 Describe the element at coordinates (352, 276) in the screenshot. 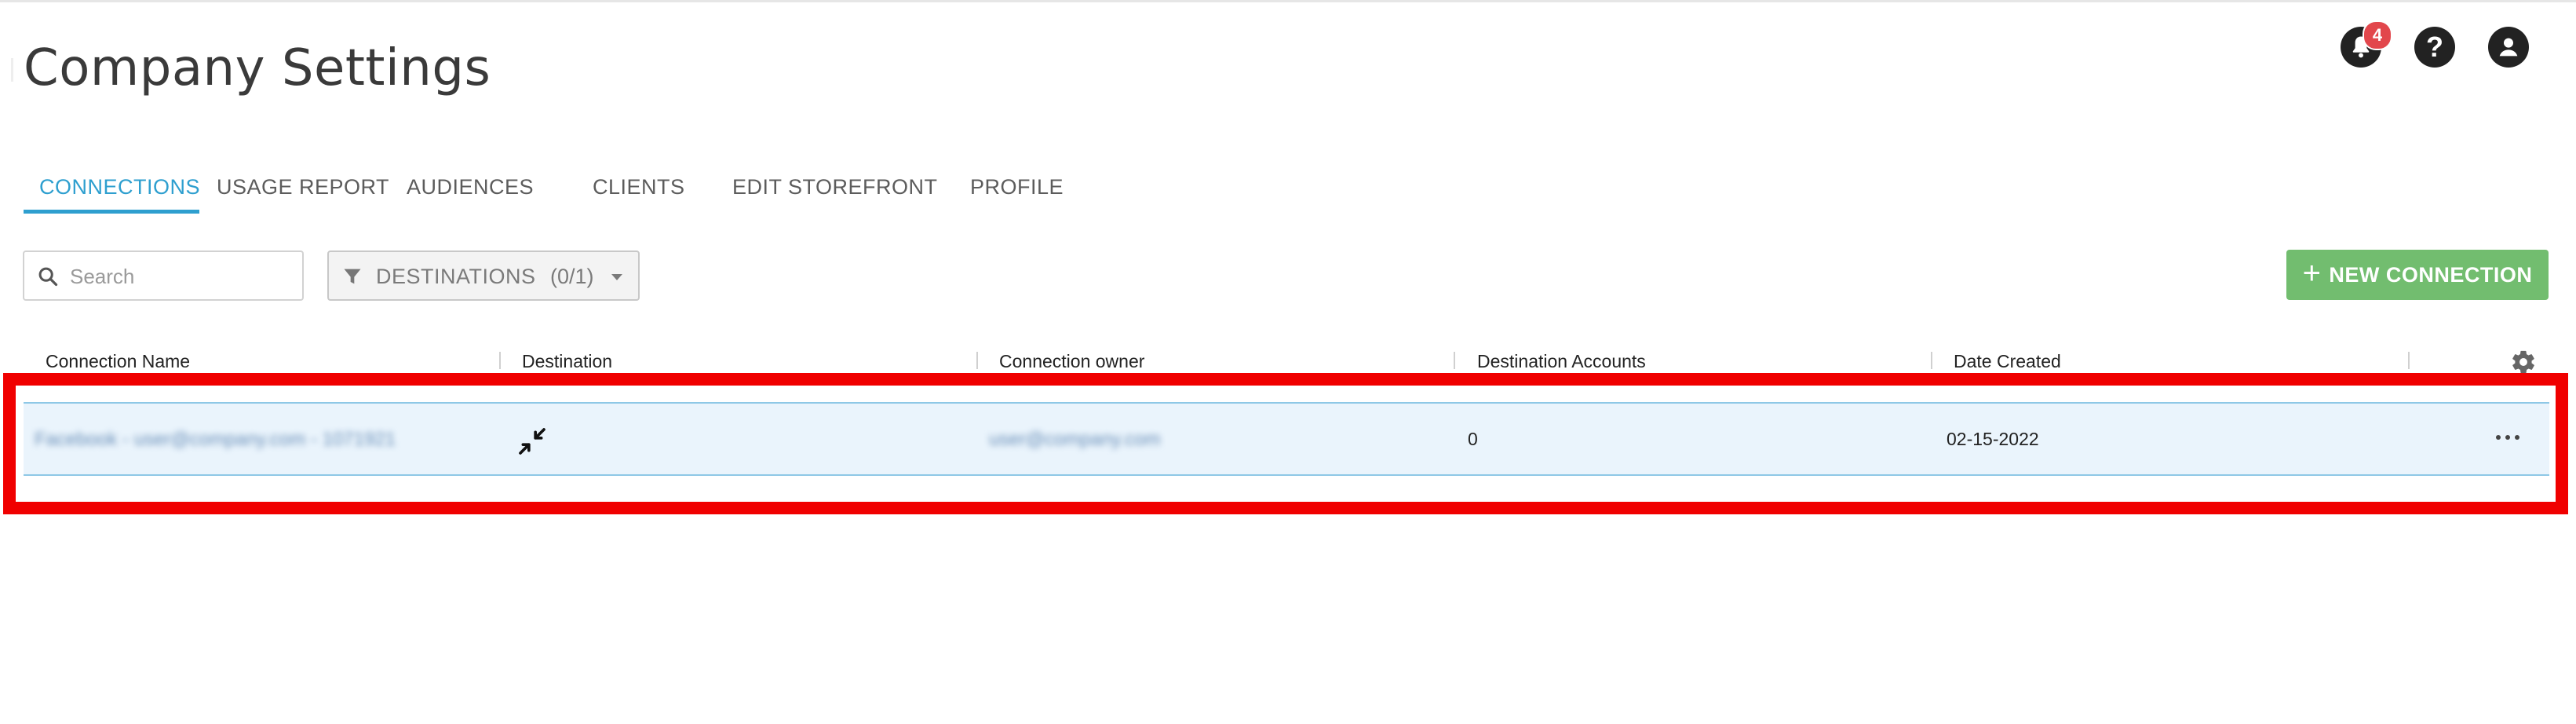

I see `filter-icon` at that location.